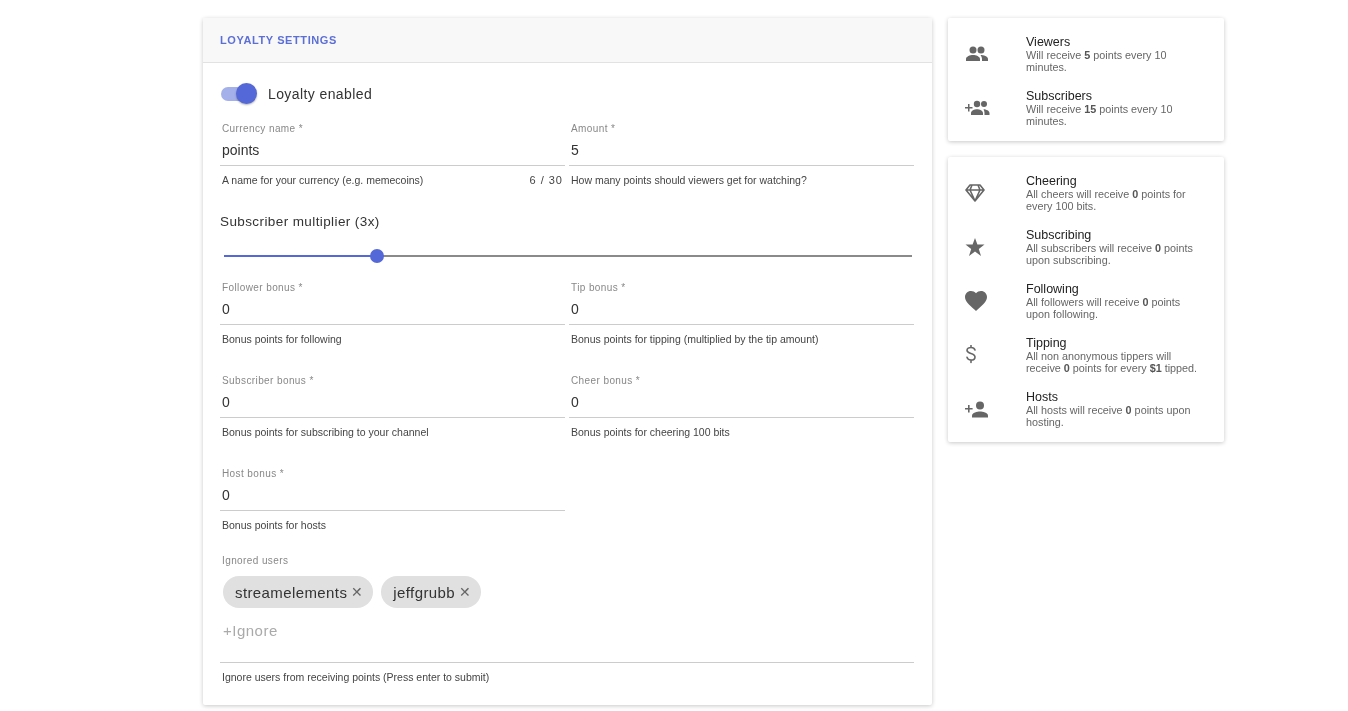  What do you see at coordinates (268, 380) in the screenshot?
I see `field-label: Subscriber bonus *` at bounding box center [268, 380].